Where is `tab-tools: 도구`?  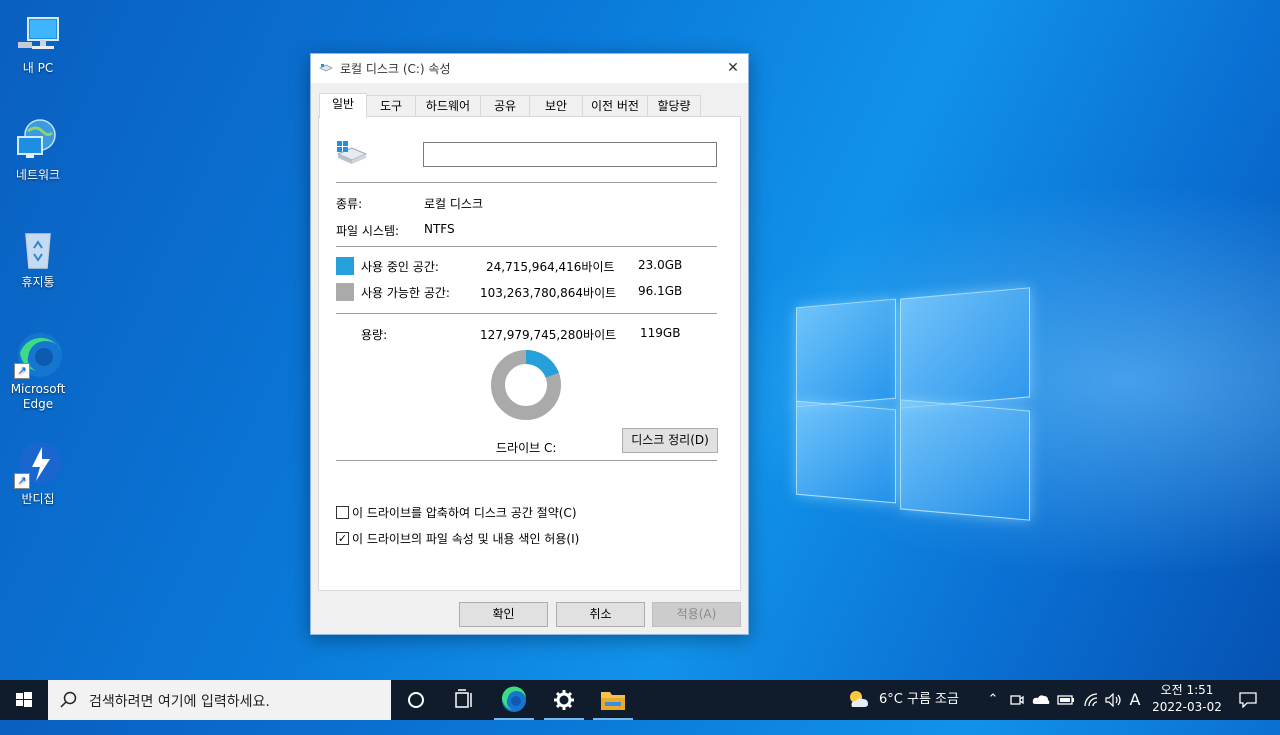
tab-tools: 도구 is located at coordinates (391, 105).